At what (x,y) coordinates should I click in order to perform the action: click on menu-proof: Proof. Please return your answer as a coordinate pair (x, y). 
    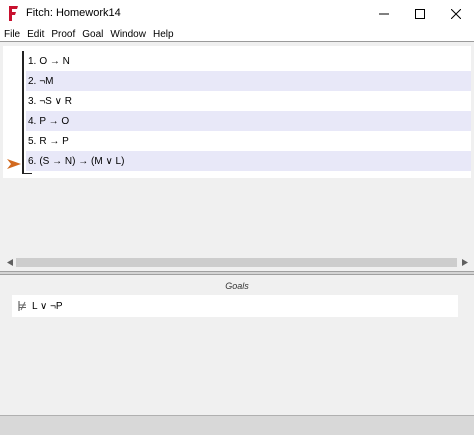
    Looking at the image, I should click on (63, 34).